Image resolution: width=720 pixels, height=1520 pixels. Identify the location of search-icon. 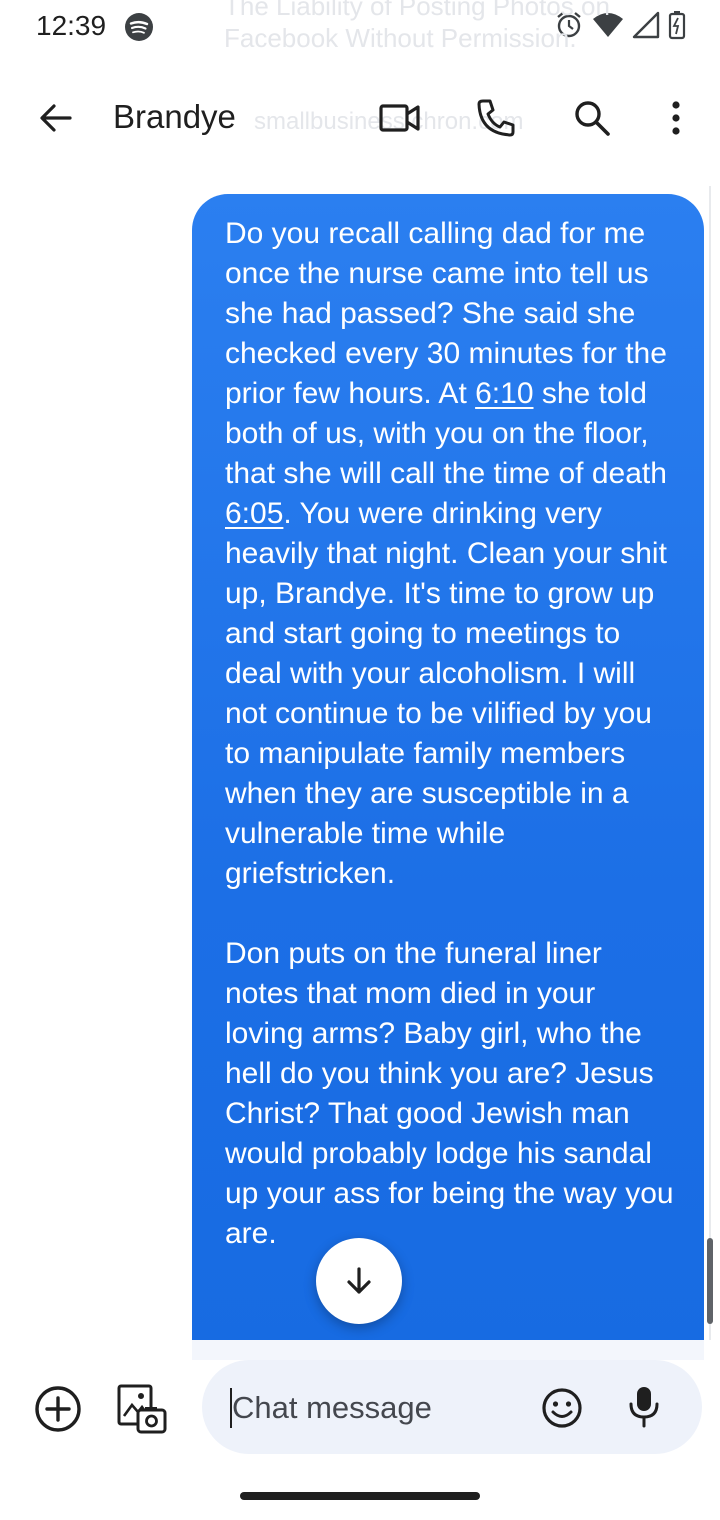
(592, 118).